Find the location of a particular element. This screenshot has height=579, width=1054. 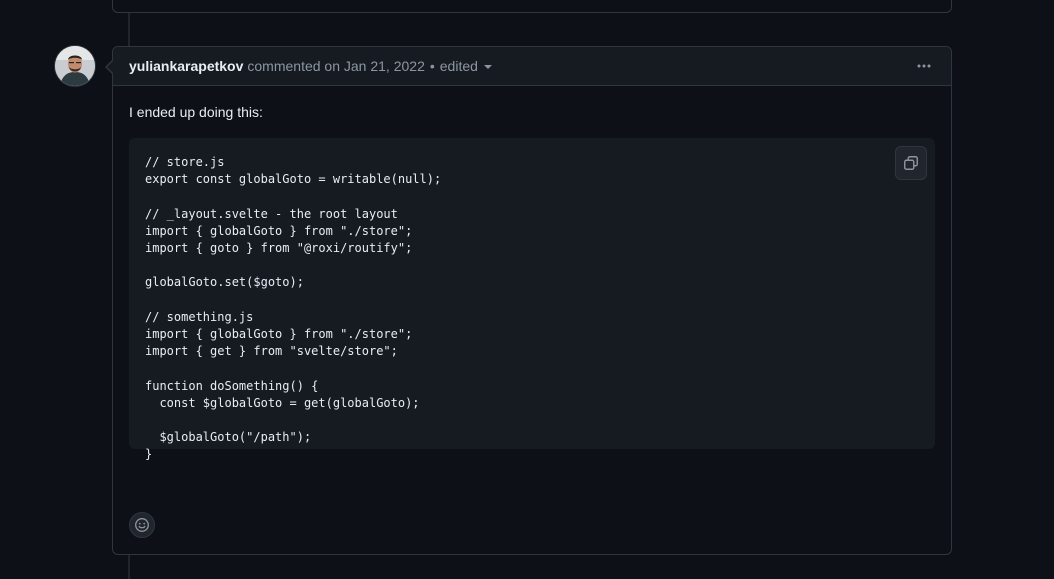

add-reaction-button is located at coordinates (142, 525).